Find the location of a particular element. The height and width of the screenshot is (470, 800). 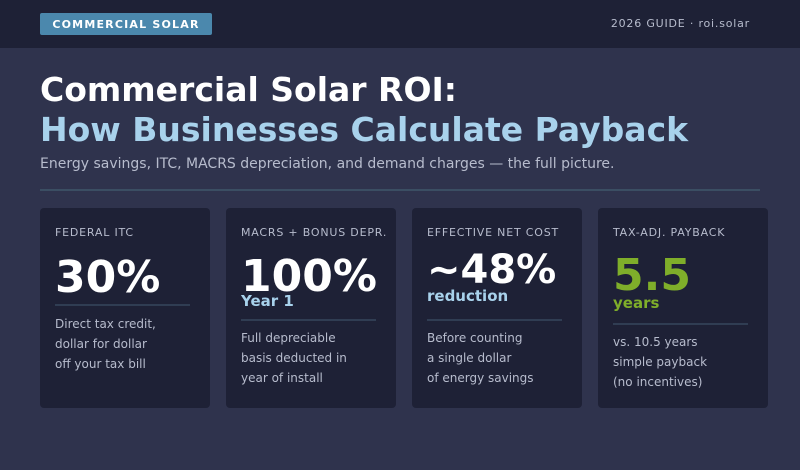

stat-description-line: basis deducted in is located at coordinates (294, 358).